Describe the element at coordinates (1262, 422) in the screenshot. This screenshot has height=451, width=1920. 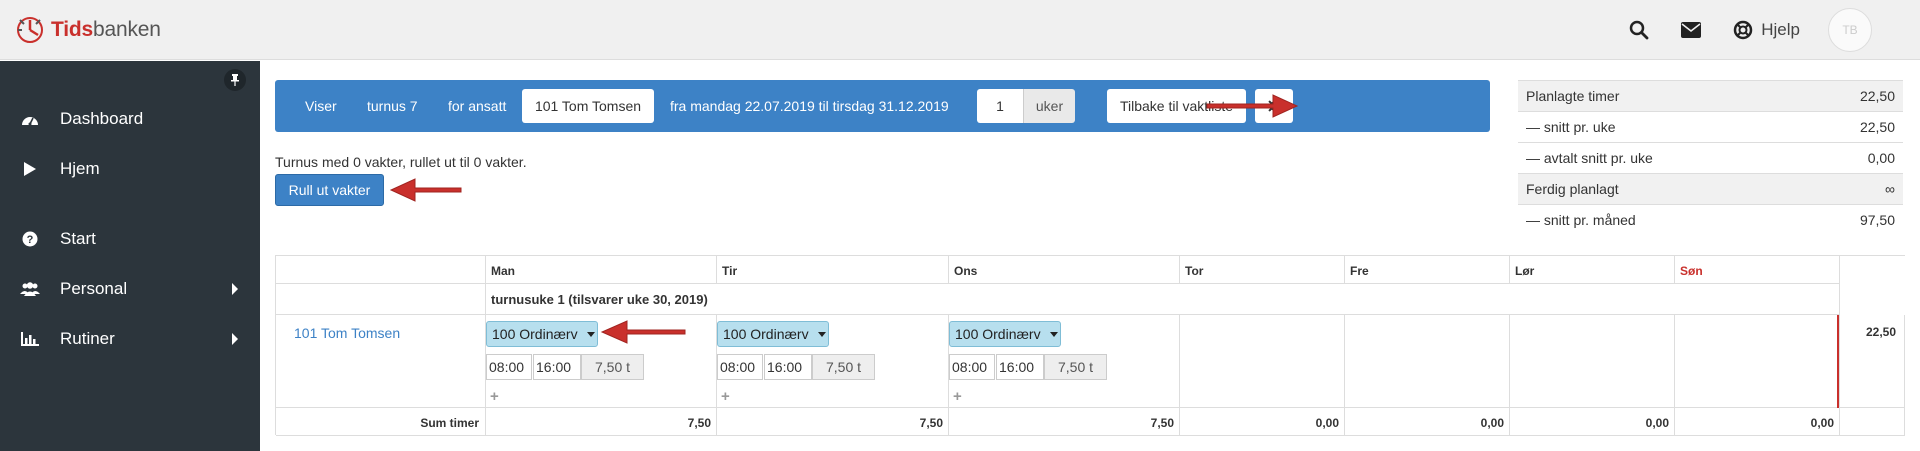
I see `sum-tor: 0,00` at that location.